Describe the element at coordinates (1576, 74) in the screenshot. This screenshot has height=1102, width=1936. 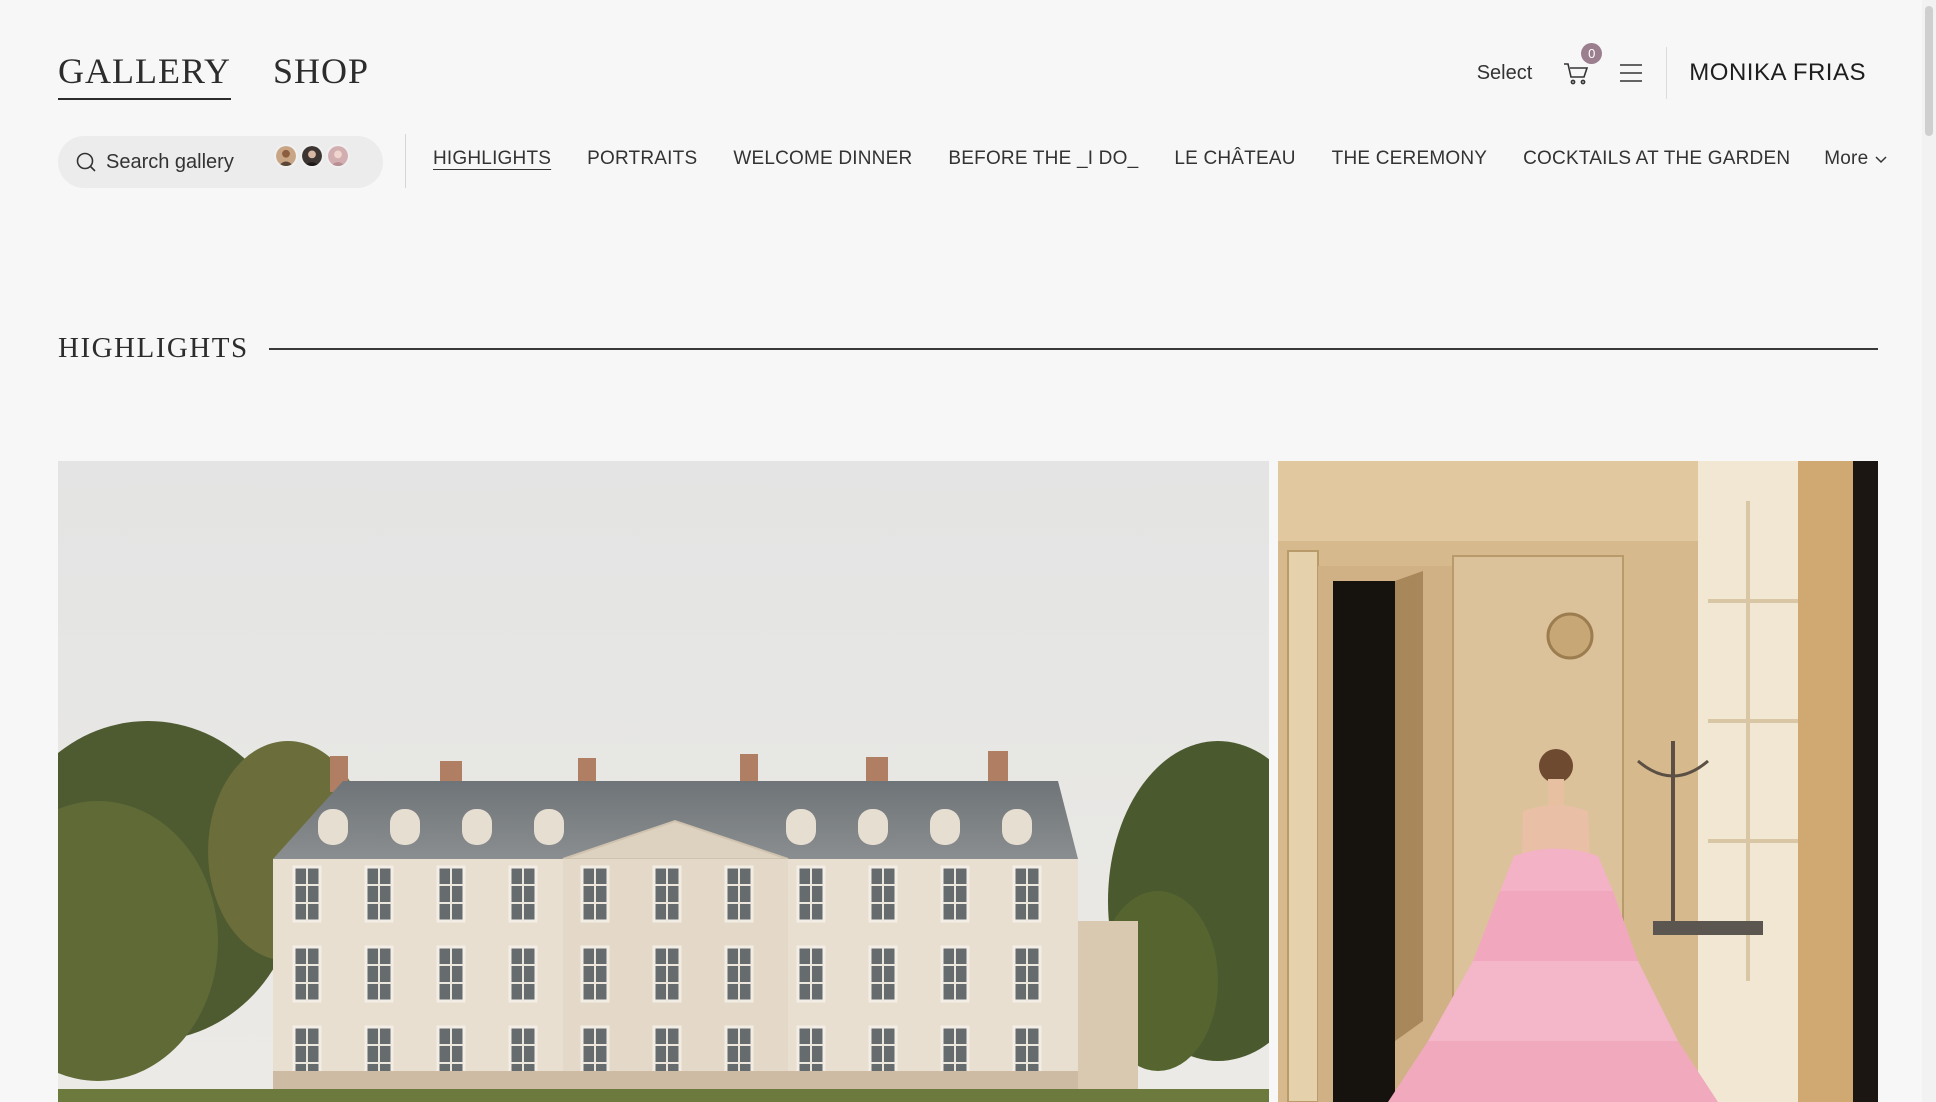
I see `cart-icon` at that location.